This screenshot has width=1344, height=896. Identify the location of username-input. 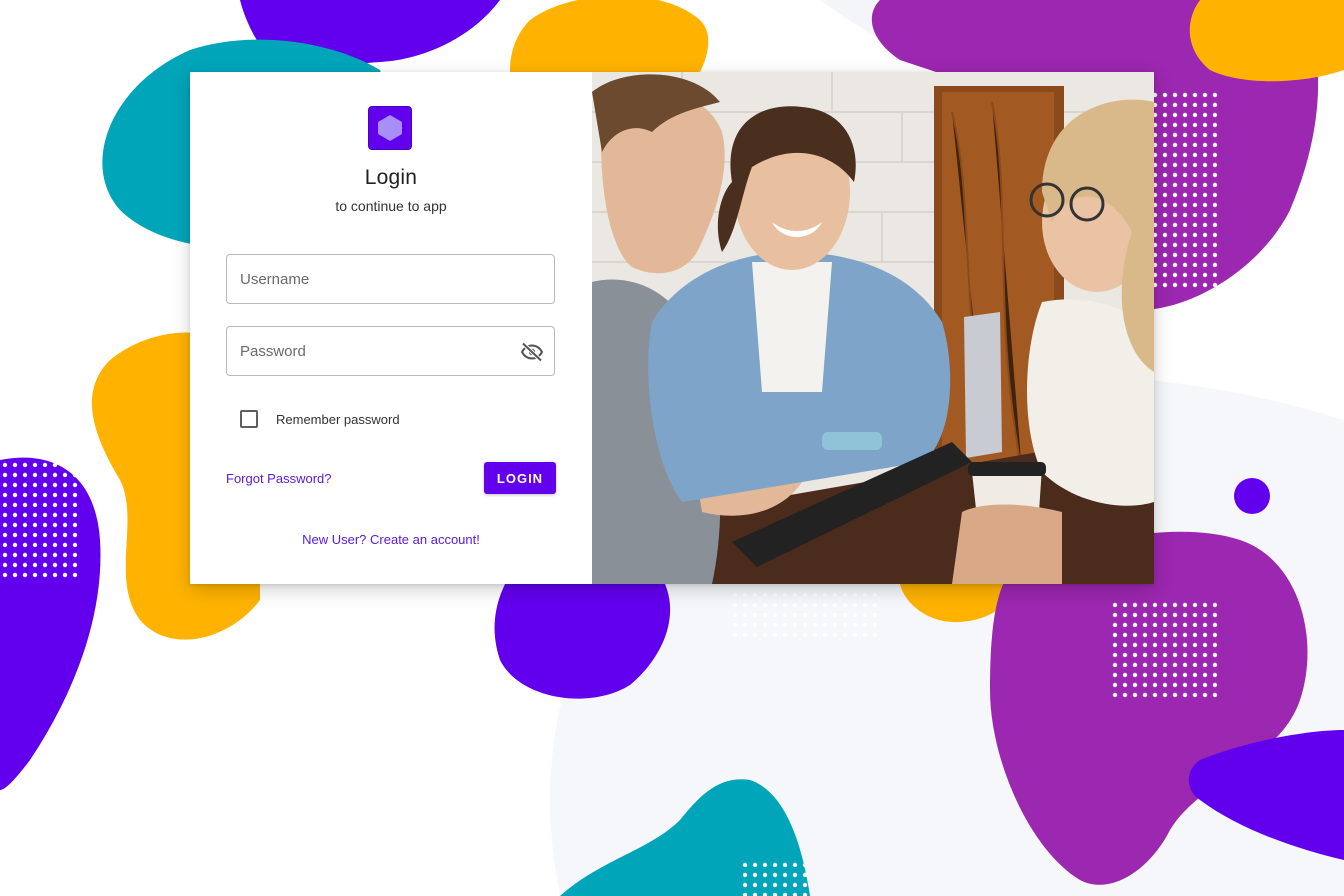
(375, 279).